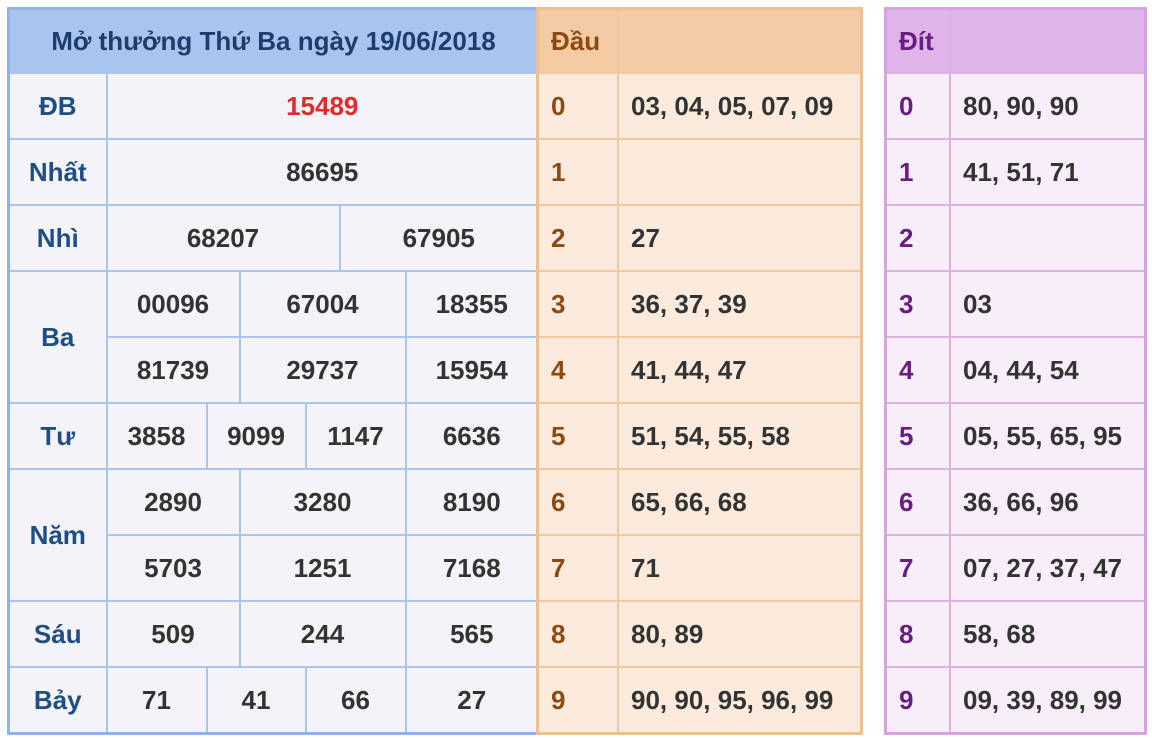 This screenshot has height=738, width=1152. I want to click on dau-row: 5 51, 54, 55, 58, so click(699, 436).